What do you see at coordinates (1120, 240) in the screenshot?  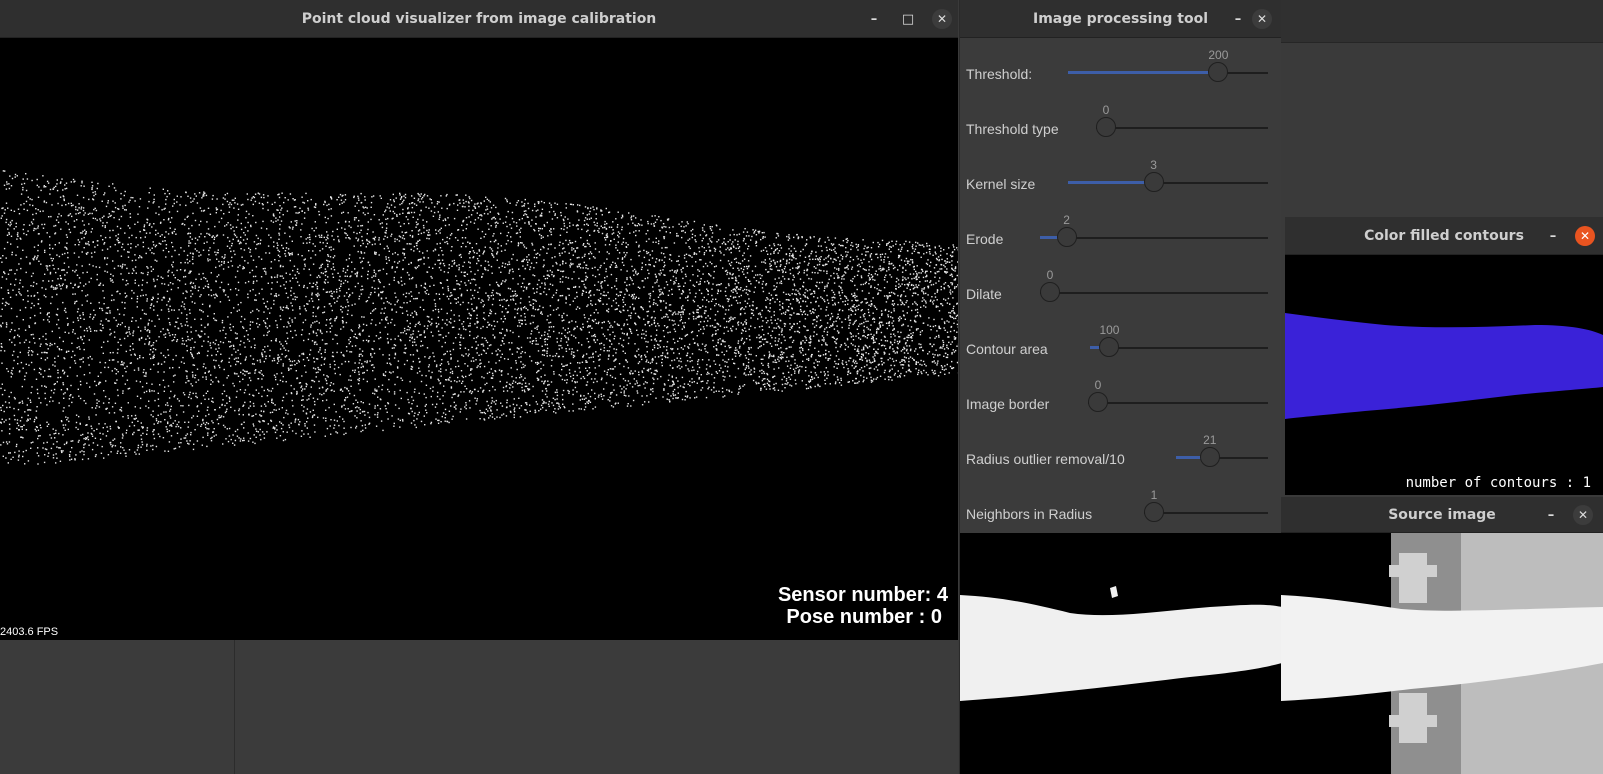 I see `slider-row: Erode 2` at bounding box center [1120, 240].